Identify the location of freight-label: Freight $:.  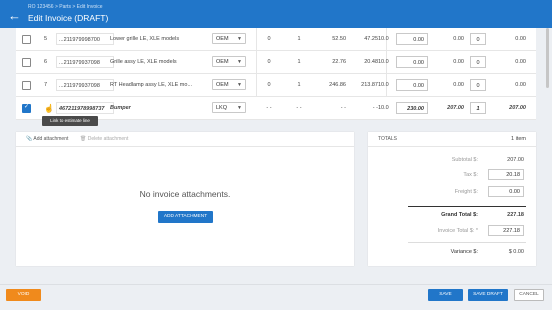
(466, 192).